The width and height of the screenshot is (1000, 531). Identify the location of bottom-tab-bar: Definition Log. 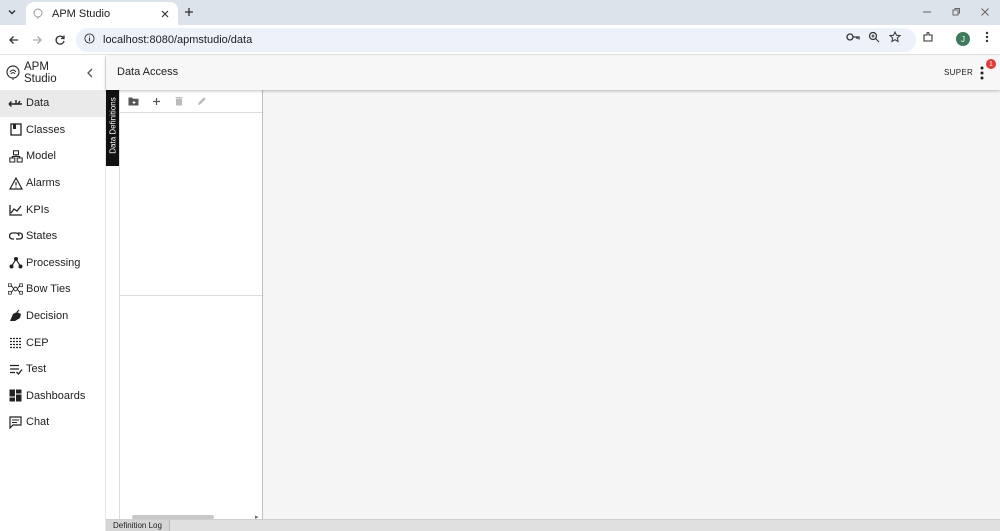
(553, 525).